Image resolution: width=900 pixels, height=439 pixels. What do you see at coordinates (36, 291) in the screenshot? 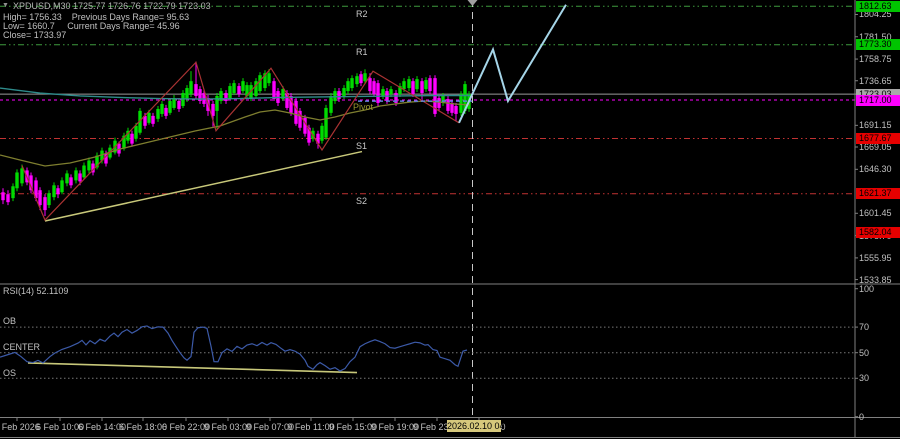
I see `rsi-indicator-title: RSI(14) 52.1109` at bounding box center [36, 291].